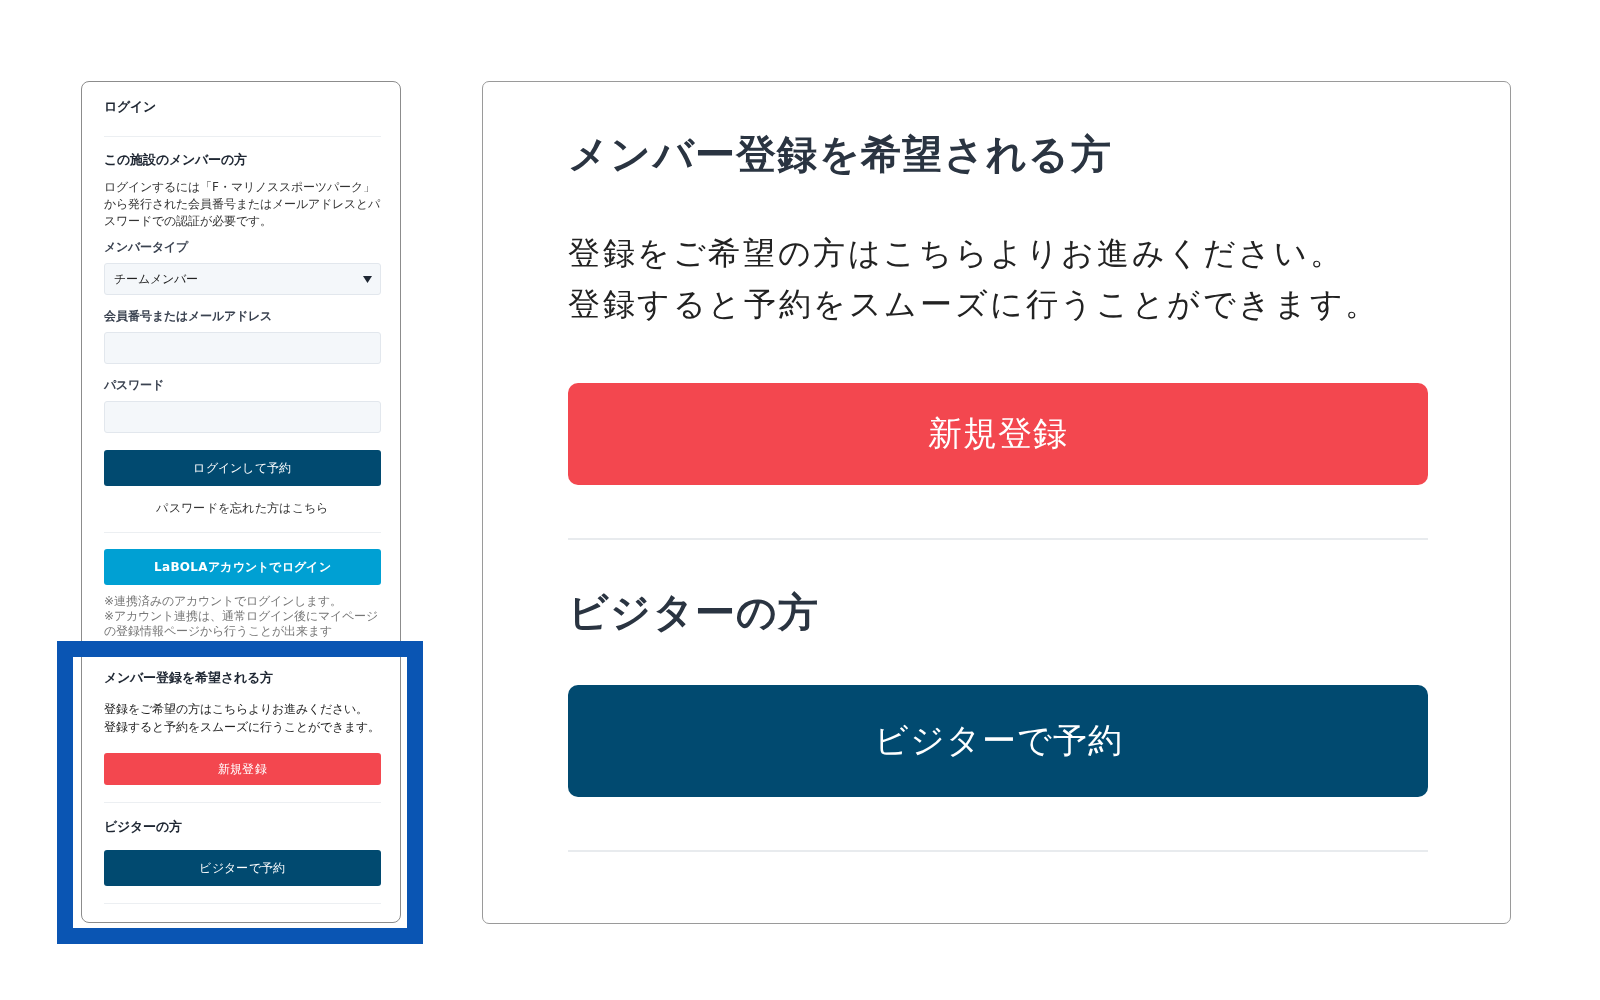  What do you see at coordinates (242, 204) in the screenshot?
I see `description-text: ログインするには「F・マリノススポーツパーク」から発行された会員番号またはメールアドレスとパスワードでの認証が必要です。` at bounding box center [242, 204].